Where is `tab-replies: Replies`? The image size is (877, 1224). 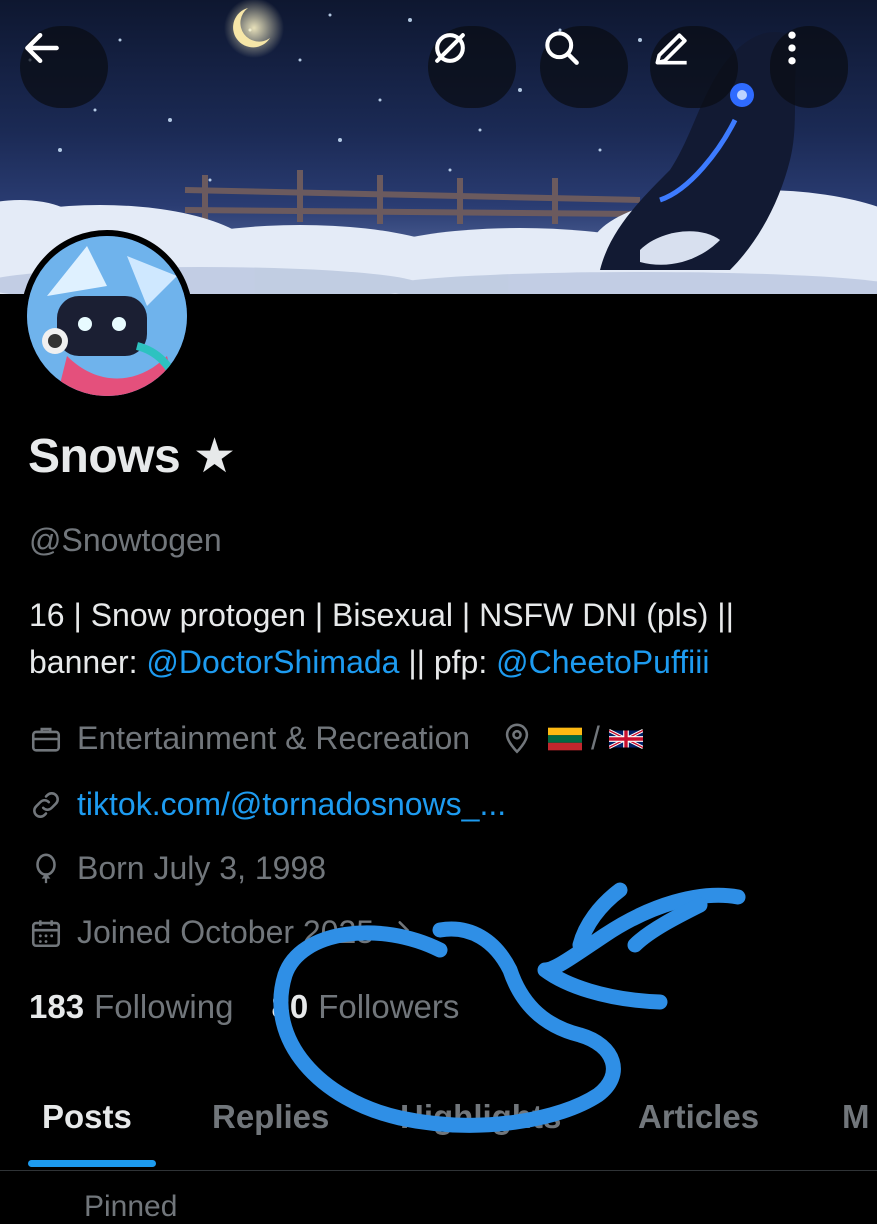 tab-replies: Replies is located at coordinates (270, 1117).